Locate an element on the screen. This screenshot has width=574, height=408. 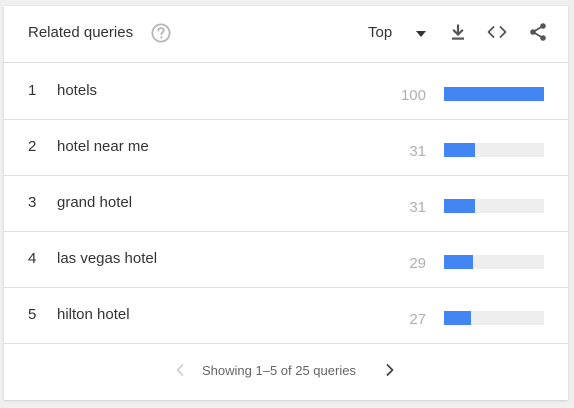
table-row: 5 hilton hotel 27 is located at coordinates (286, 315).